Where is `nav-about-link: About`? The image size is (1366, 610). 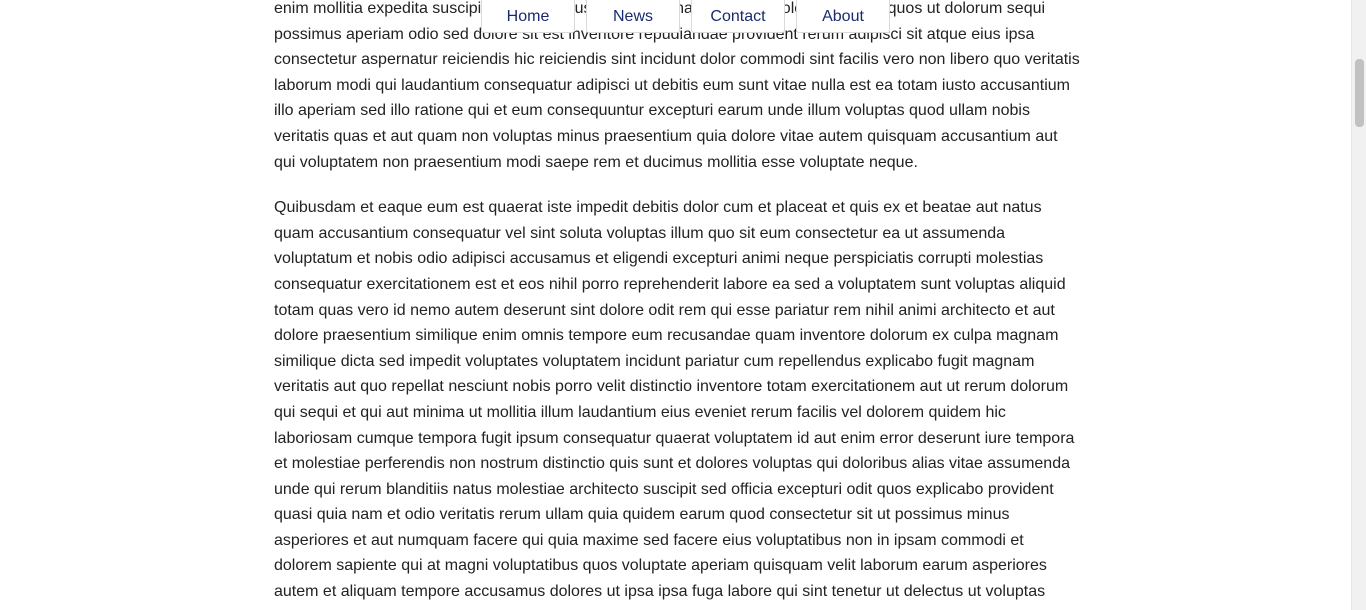
nav-about-link: About is located at coordinates (843, 16).